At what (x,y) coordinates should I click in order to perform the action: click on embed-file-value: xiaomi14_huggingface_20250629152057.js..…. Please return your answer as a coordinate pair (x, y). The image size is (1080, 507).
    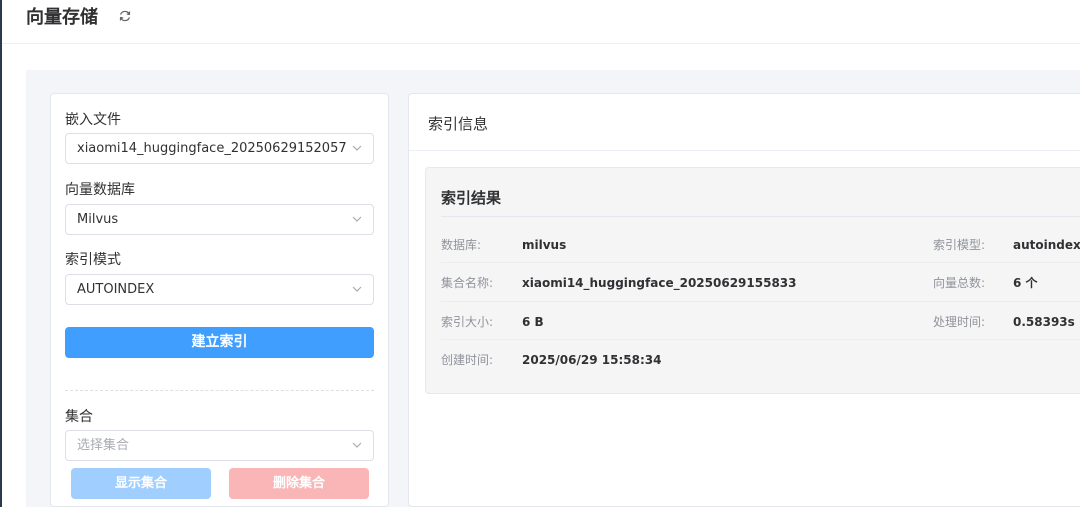
    Looking at the image, I should click on (212, 148).